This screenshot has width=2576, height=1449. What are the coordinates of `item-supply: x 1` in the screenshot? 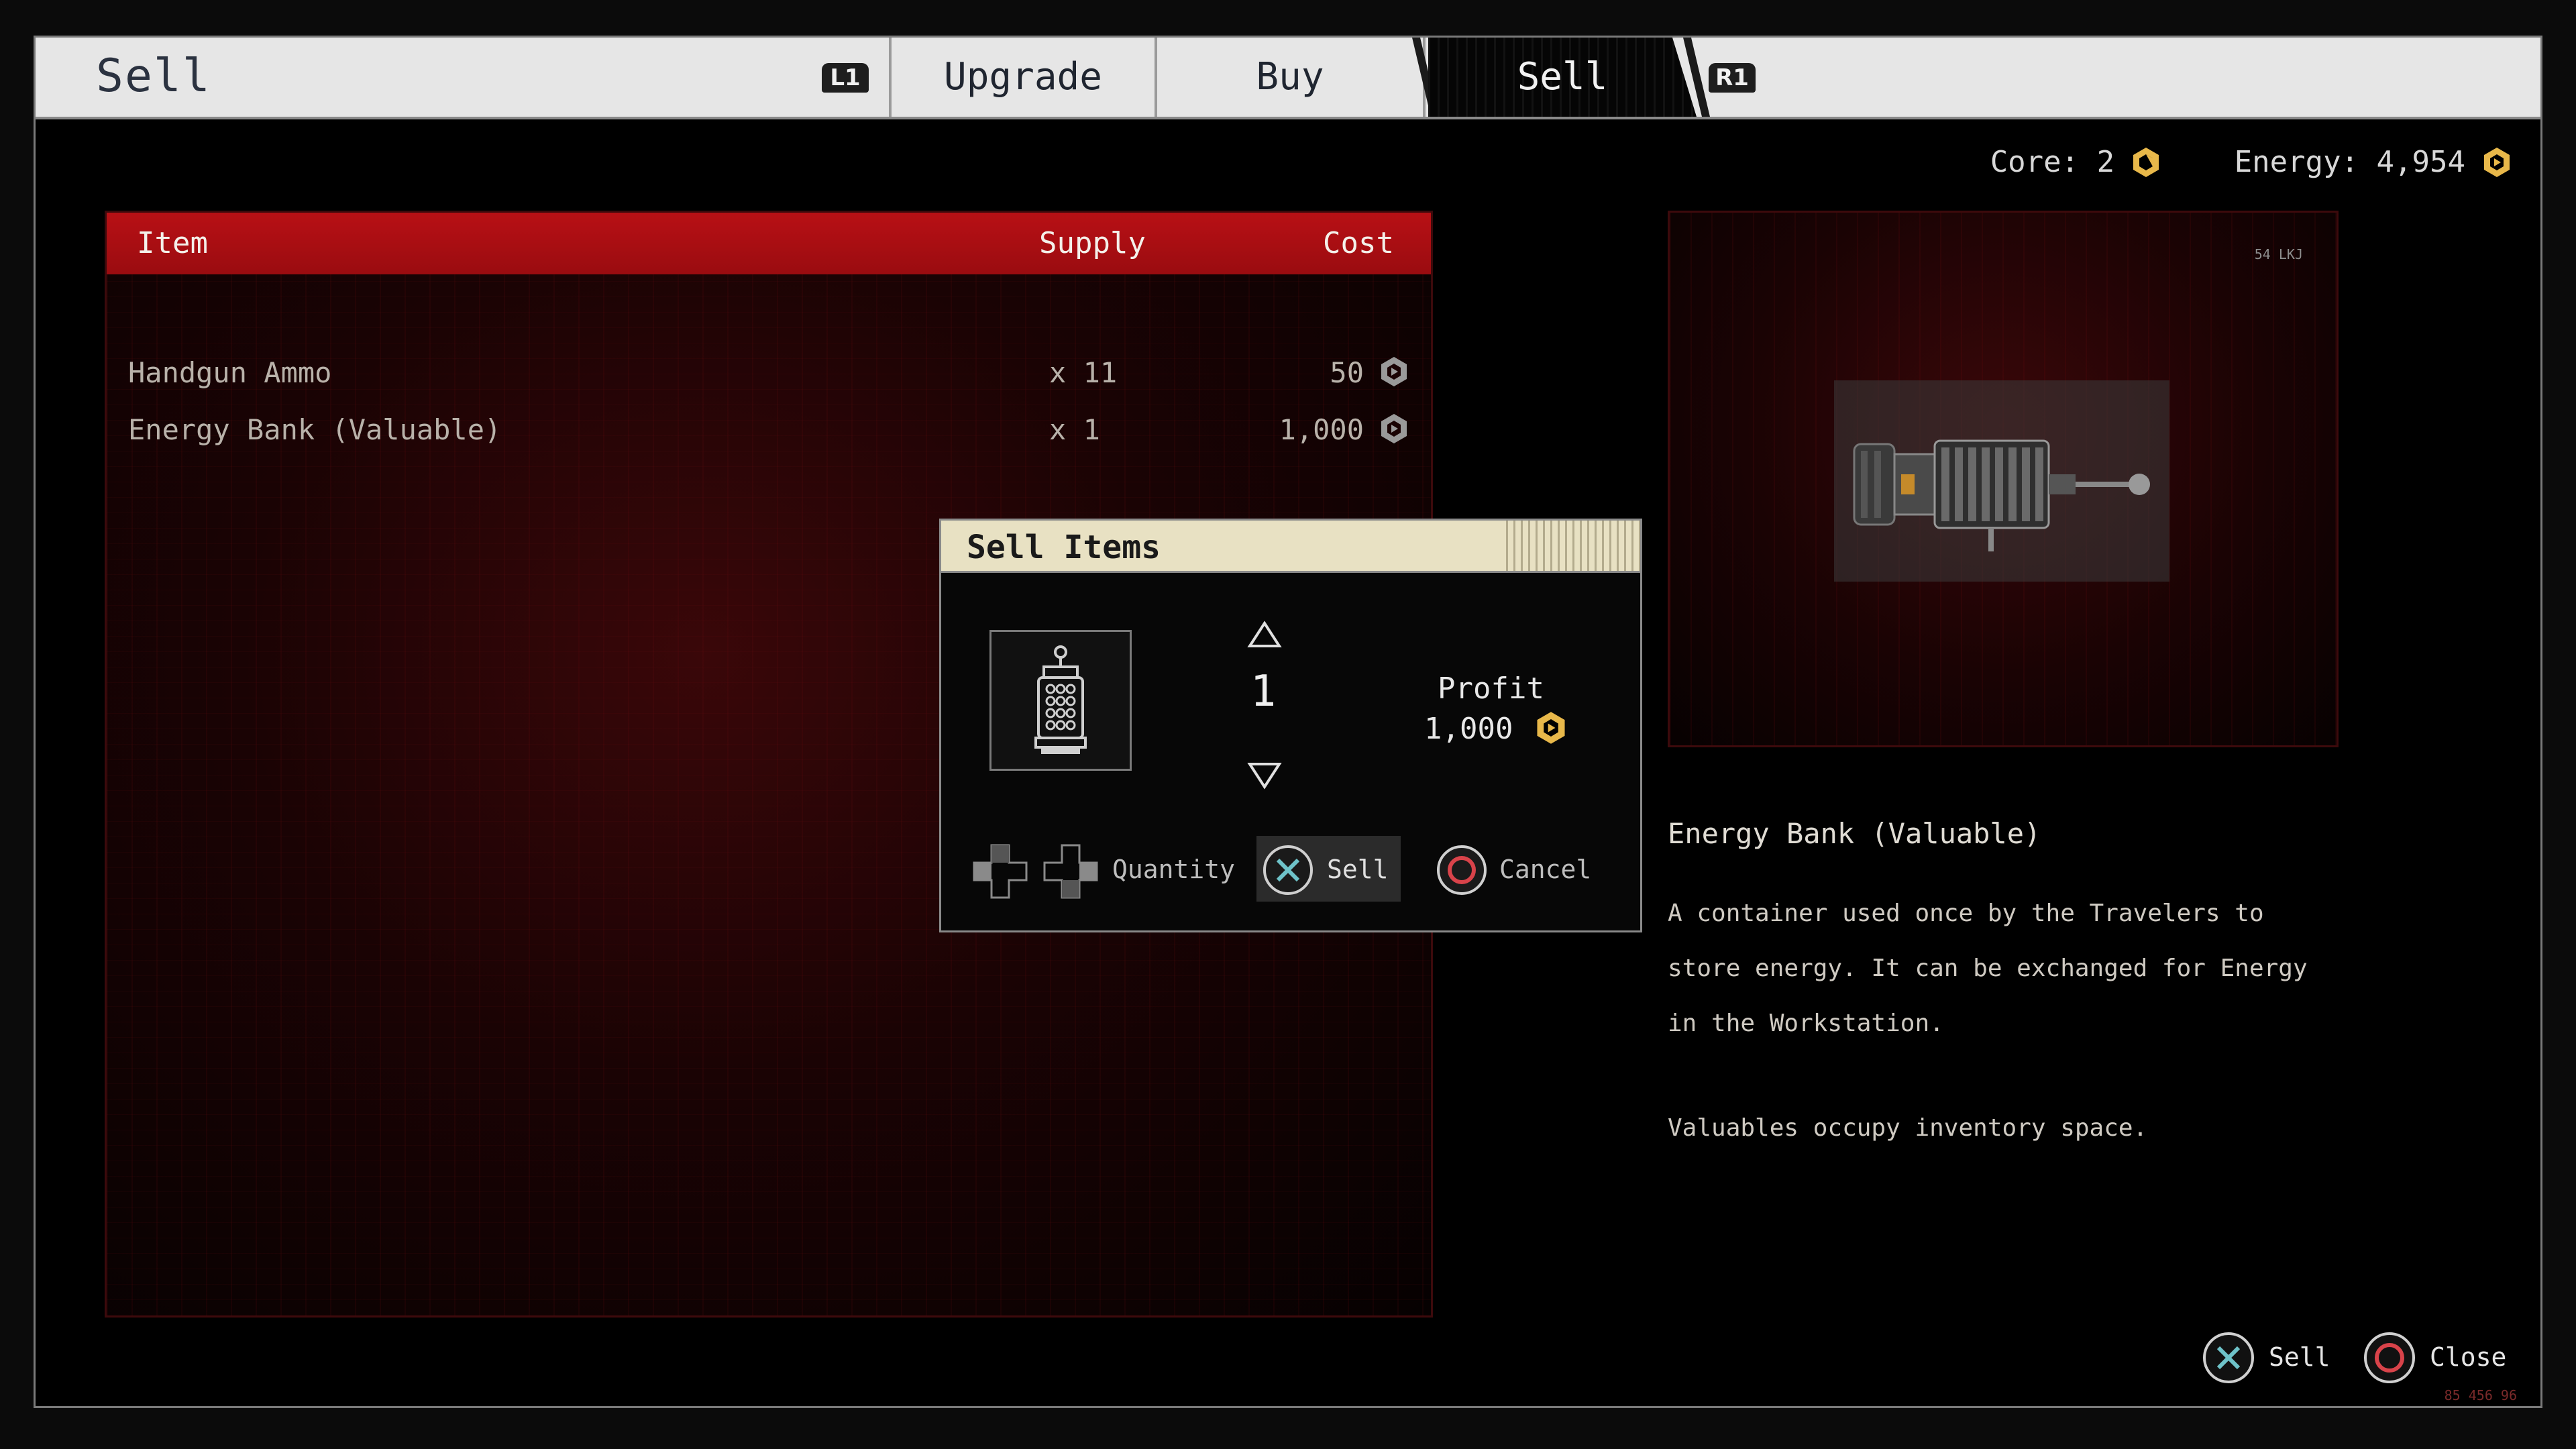 It's located at (1074, 429).